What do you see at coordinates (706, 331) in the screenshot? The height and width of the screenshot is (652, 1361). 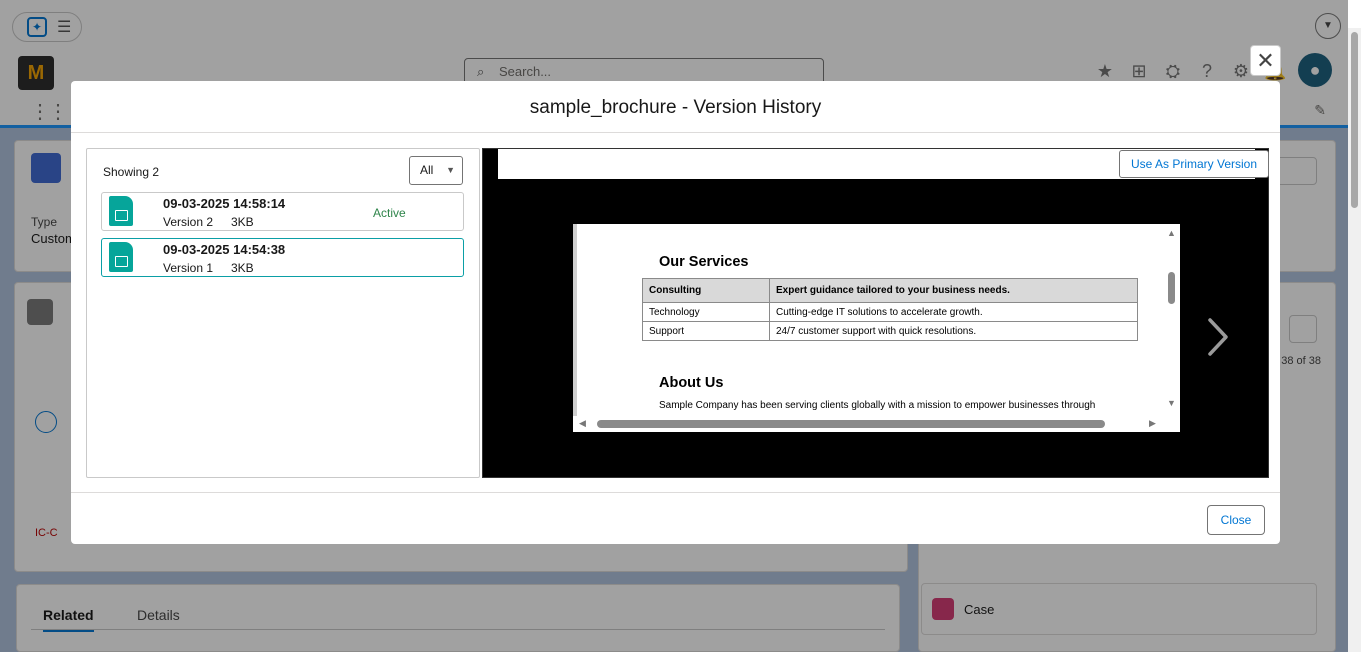 I see `table-cell: Support` at bounding box center [706, 331].